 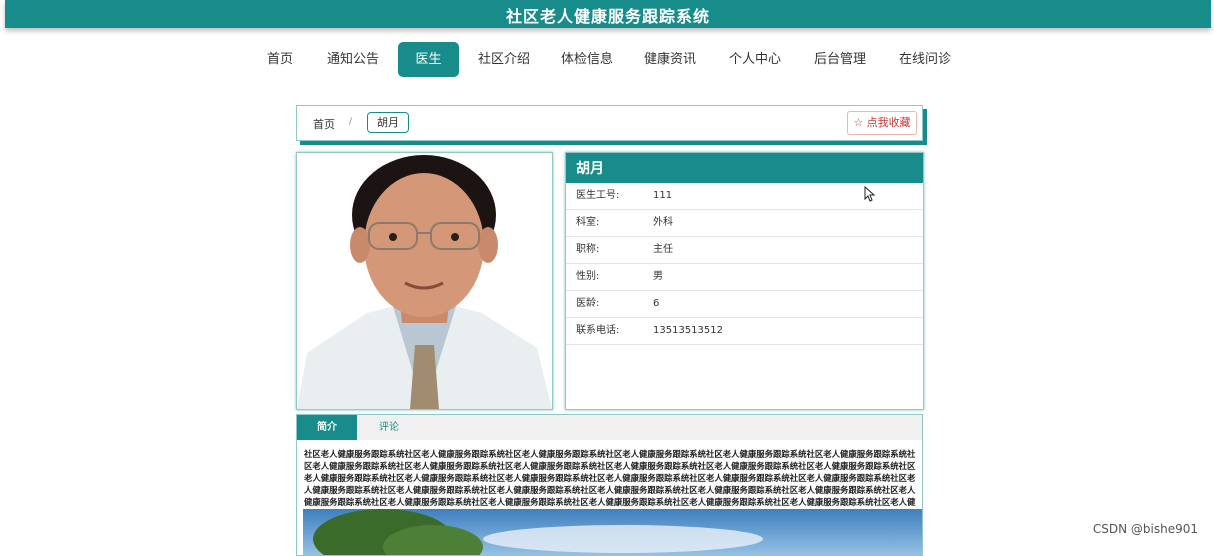 I want to click on tab-bar: 简介 评论, so click(x=609, y=427).